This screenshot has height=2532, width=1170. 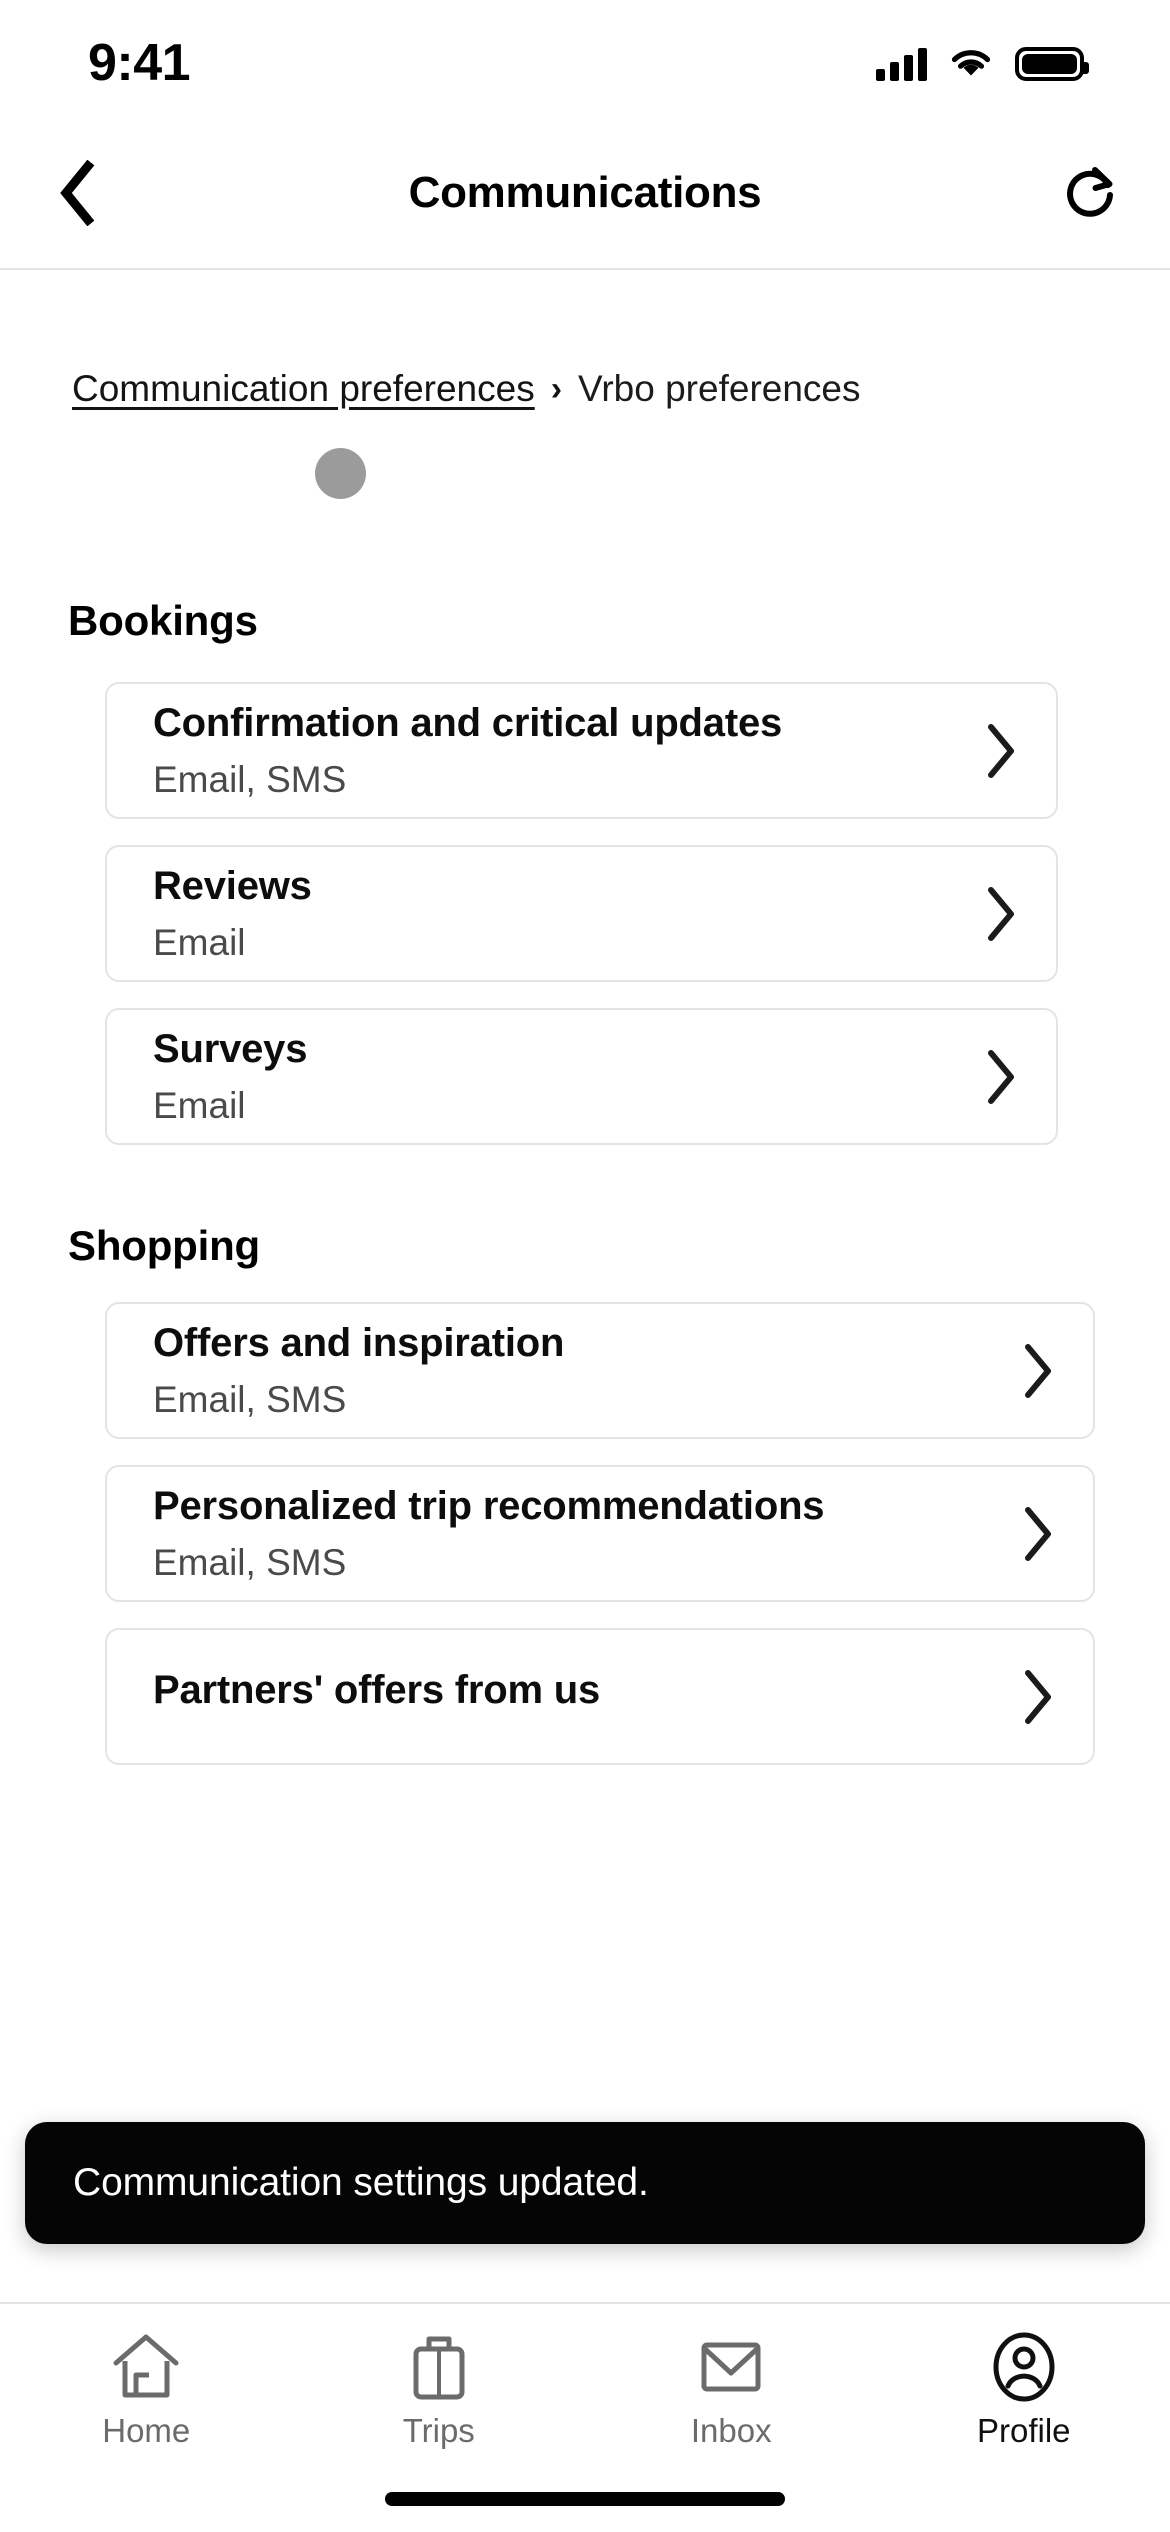 What do you see at coordinates (489, 1506) in the screenshot?
I see `card-title: Personalized trip recommendations` at bounding box center [489, 1506].